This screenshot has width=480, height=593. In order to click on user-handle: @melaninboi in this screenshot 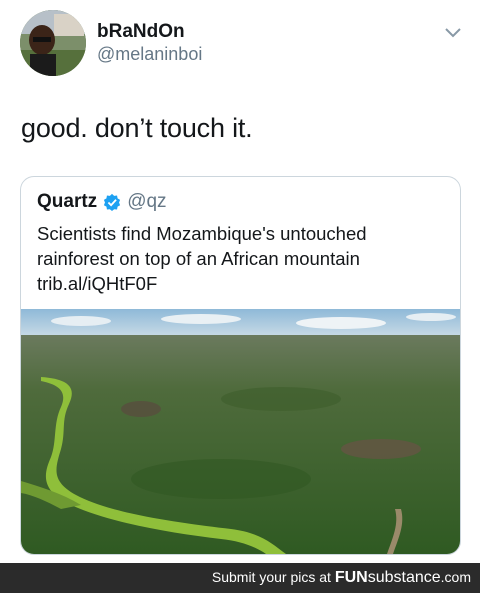, I will do `click(149, 54)`.